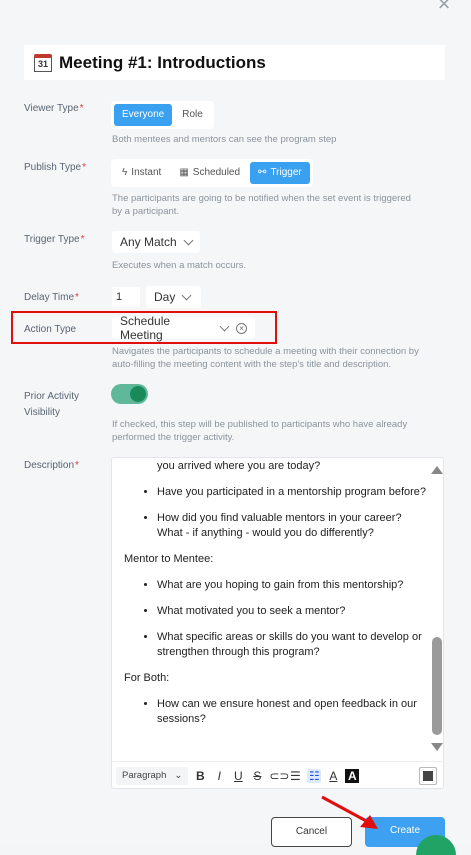 The image size is (471, 855). Describe the element at coordinates (437, 470) in the screenshot. I see `scroll-up-icon` at that location.